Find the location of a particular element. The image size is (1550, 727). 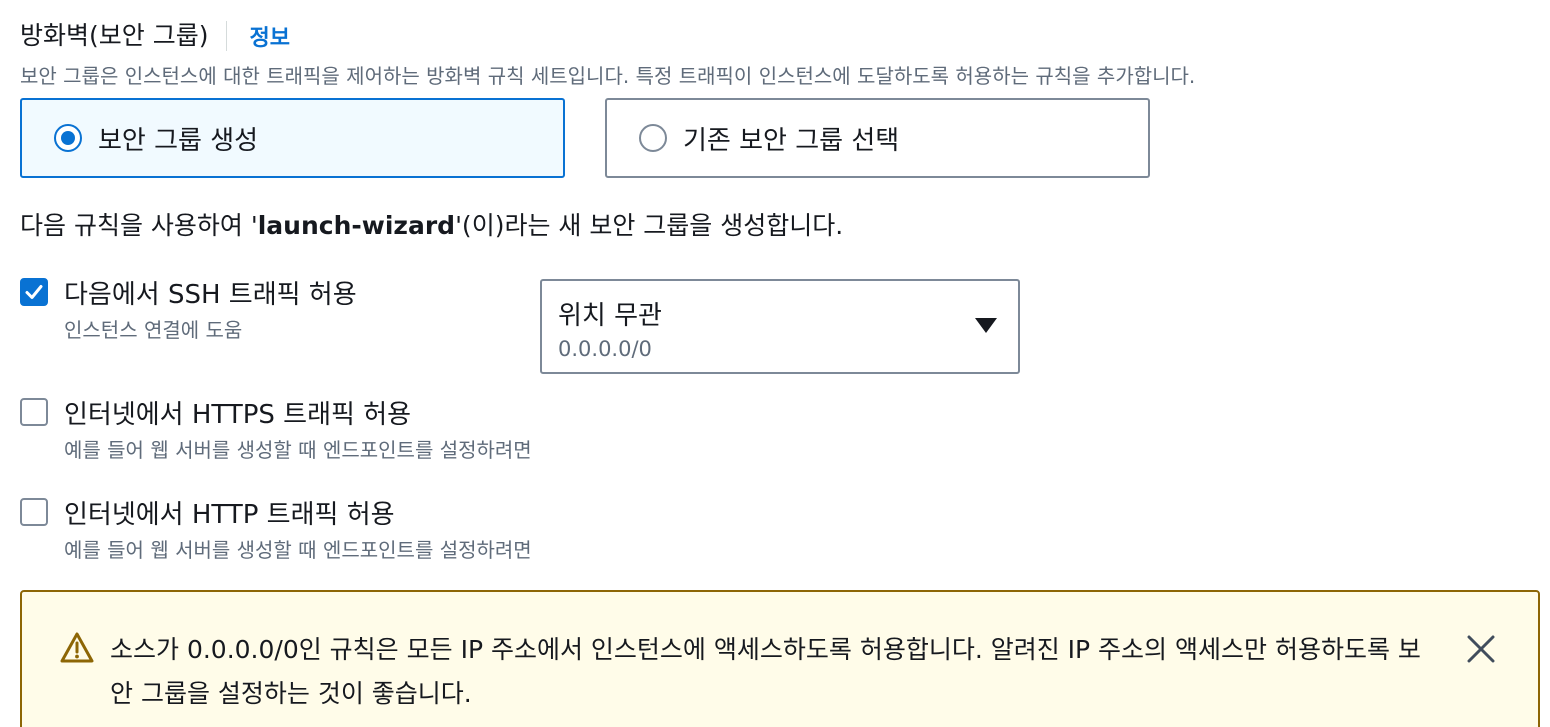

close-icon is located at coordinates (1481, 649).